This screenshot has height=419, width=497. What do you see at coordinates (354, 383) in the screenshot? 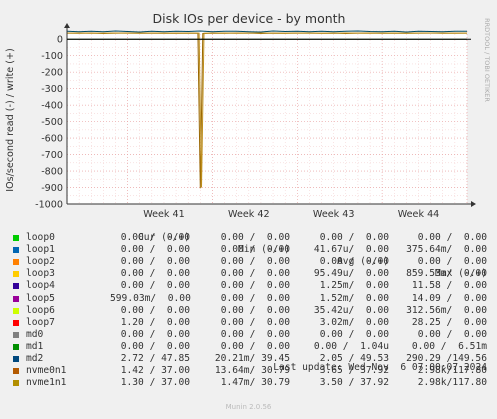
I see `legend-avg: 3.50 / 37.92` at bounding box center [354, 383].